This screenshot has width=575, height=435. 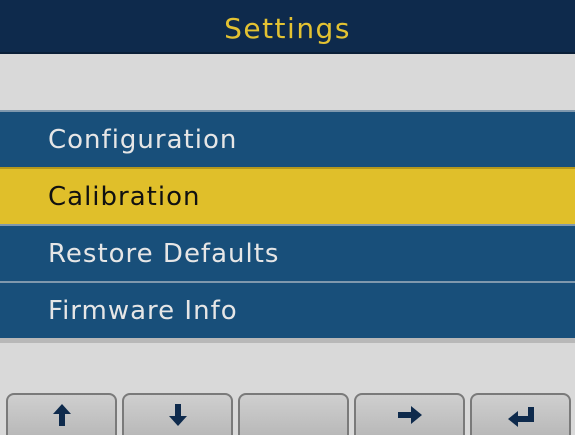 I want to click on menu-item-configuration: Configuration, so click(x=287, y=138).